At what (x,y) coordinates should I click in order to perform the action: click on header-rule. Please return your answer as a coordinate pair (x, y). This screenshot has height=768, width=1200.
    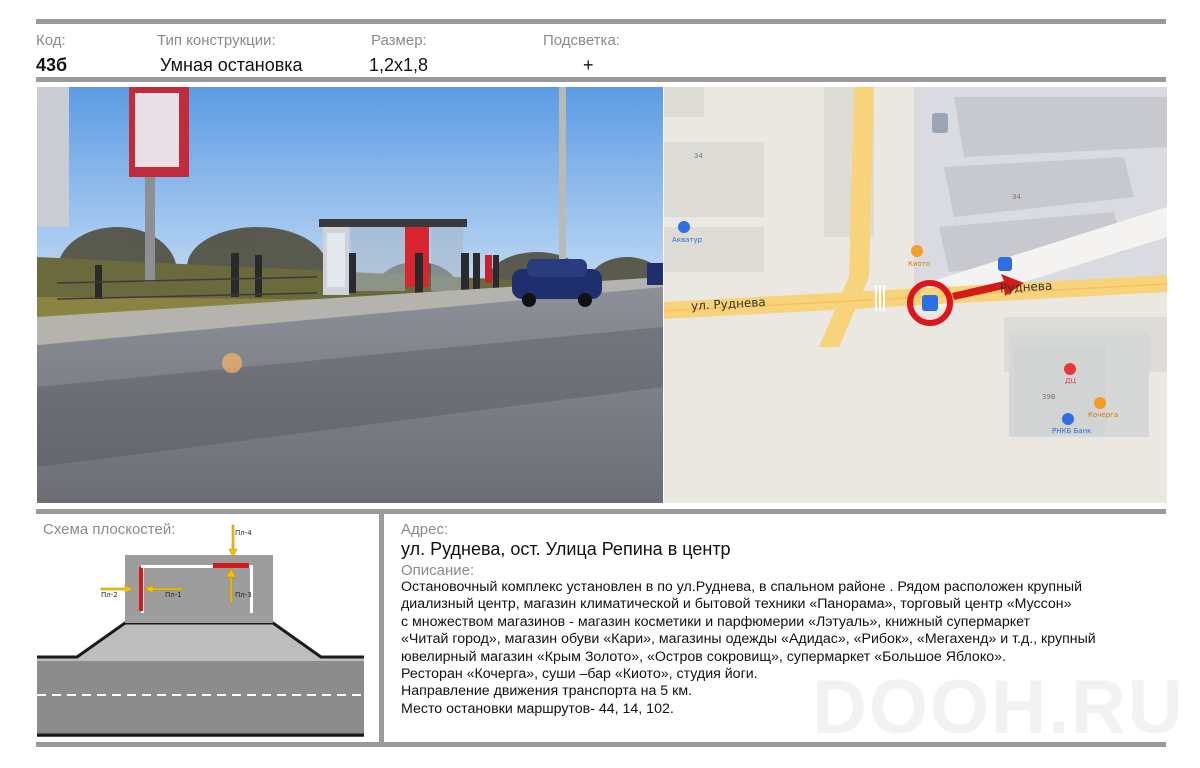
    Looking at the image, I should click on (601, 79).